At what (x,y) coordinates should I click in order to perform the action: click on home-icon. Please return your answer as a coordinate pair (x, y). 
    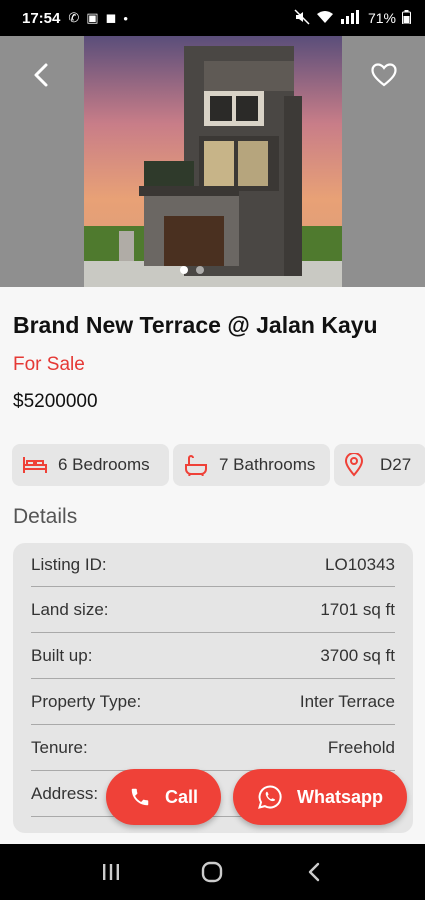
    Looking at the image, I should click on (212, 872).